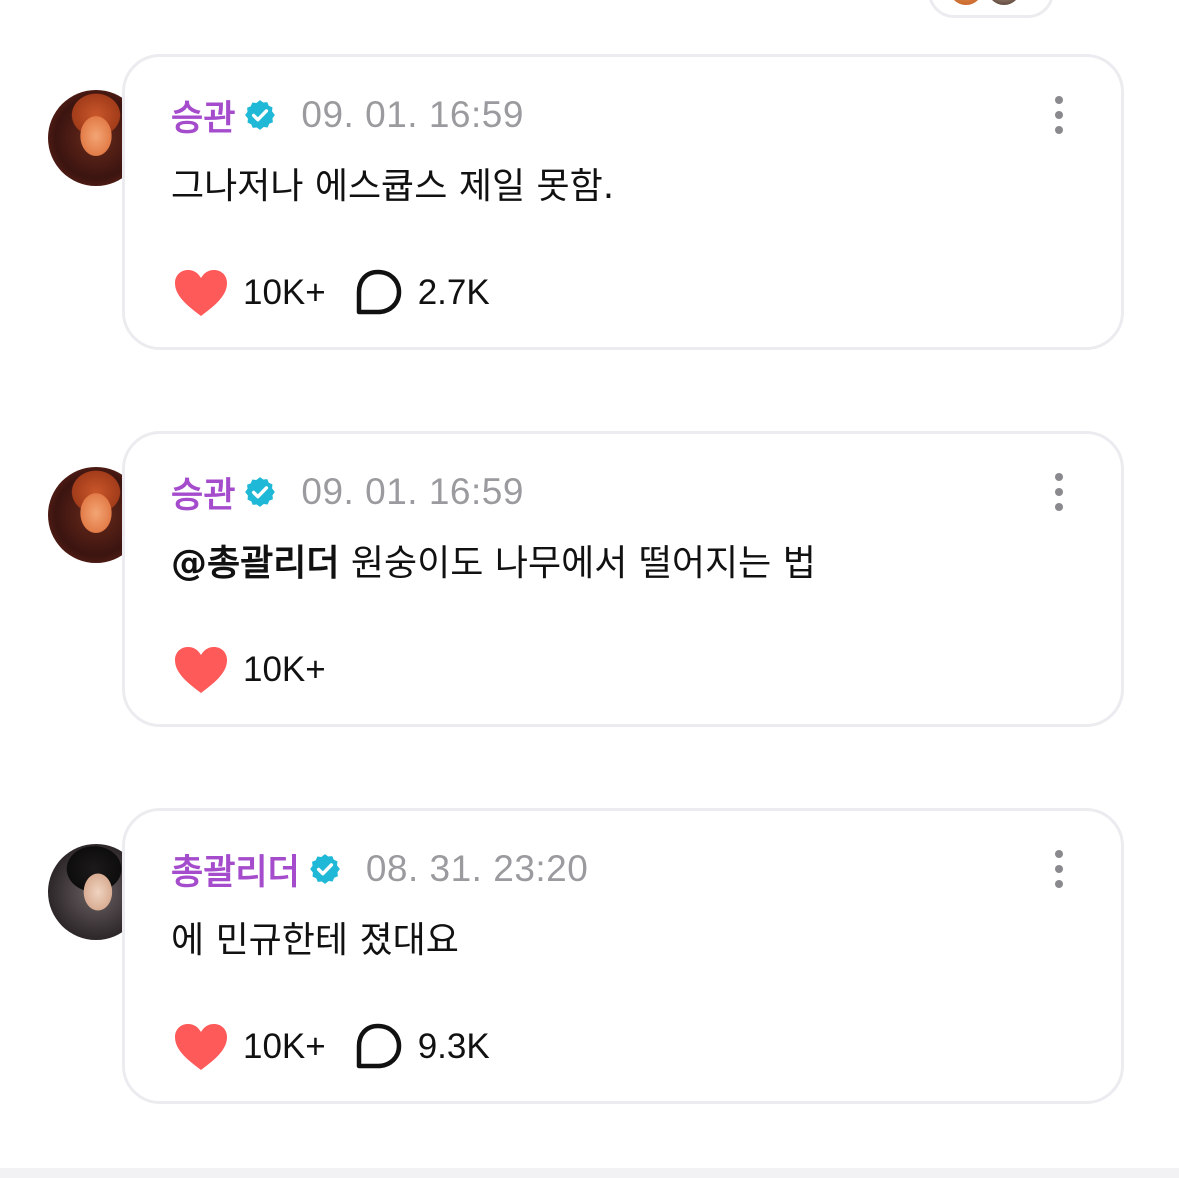 This screenshot has height=1178, width=1179. I want to click on author-name: 총괄리더, so click(235, 869).